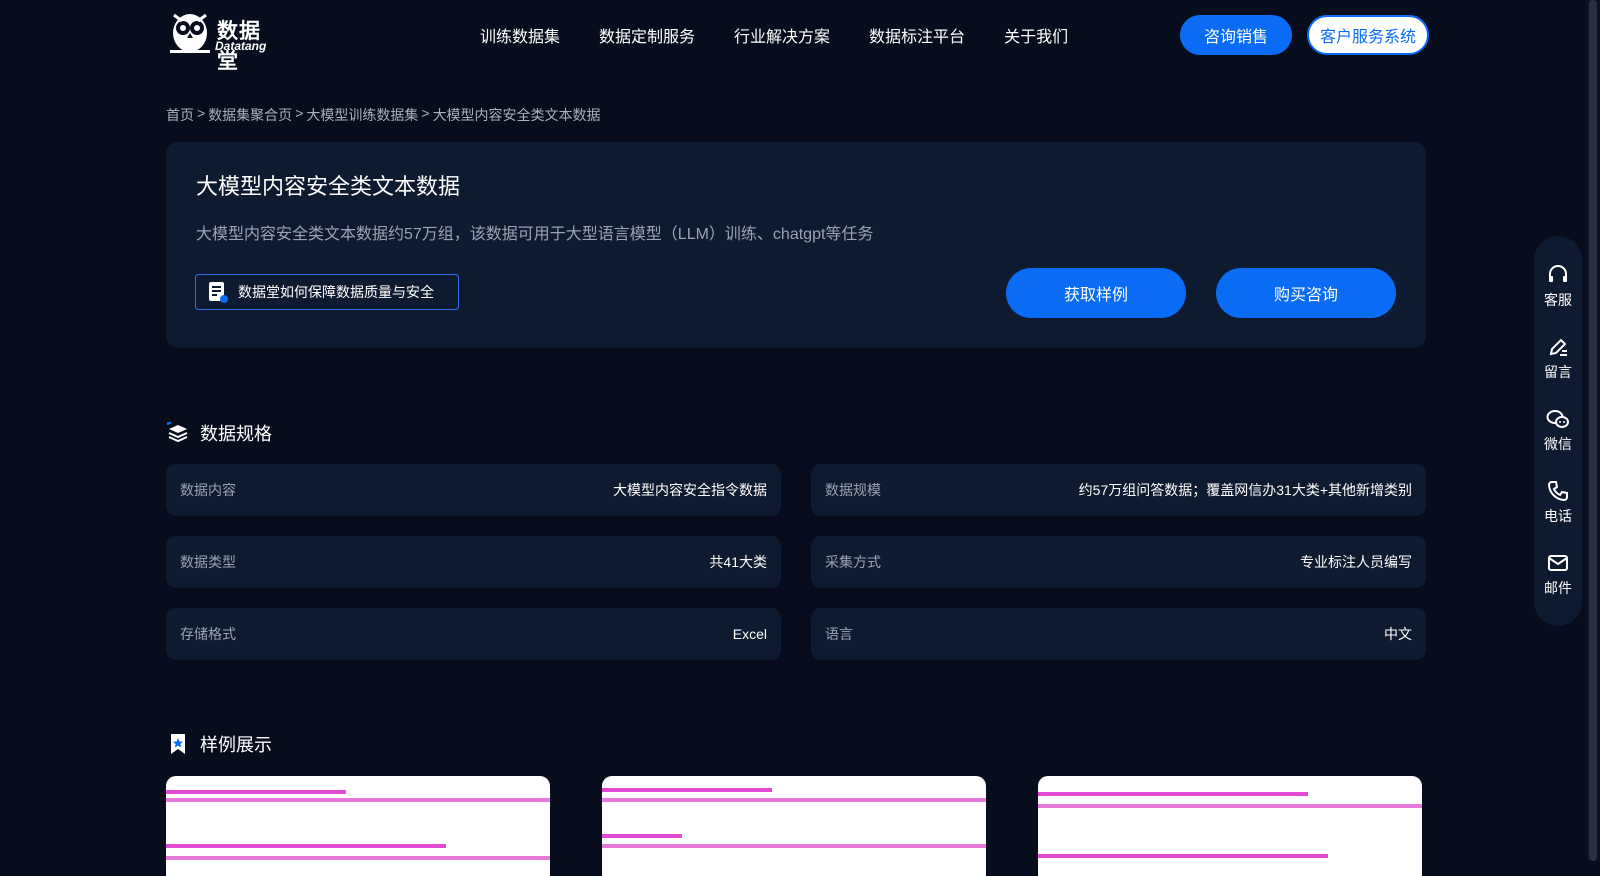 This screenshot has height=876, width=1600. What do you see at coordinates (218, 292) in the screenshot?
I see `document-shield-icon` at bounding box center [218, 292].